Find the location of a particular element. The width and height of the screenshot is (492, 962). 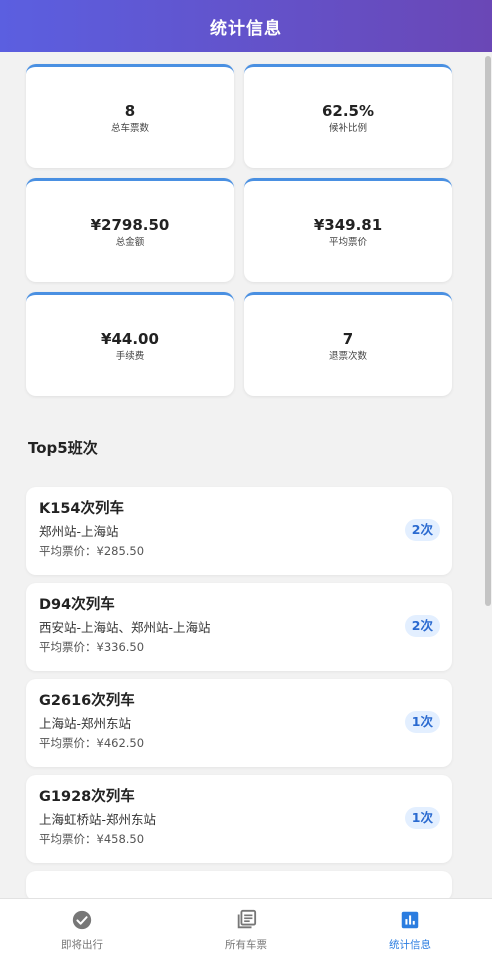

train-route: 上海站-郑州东站 is located at coordinates (85, 723).